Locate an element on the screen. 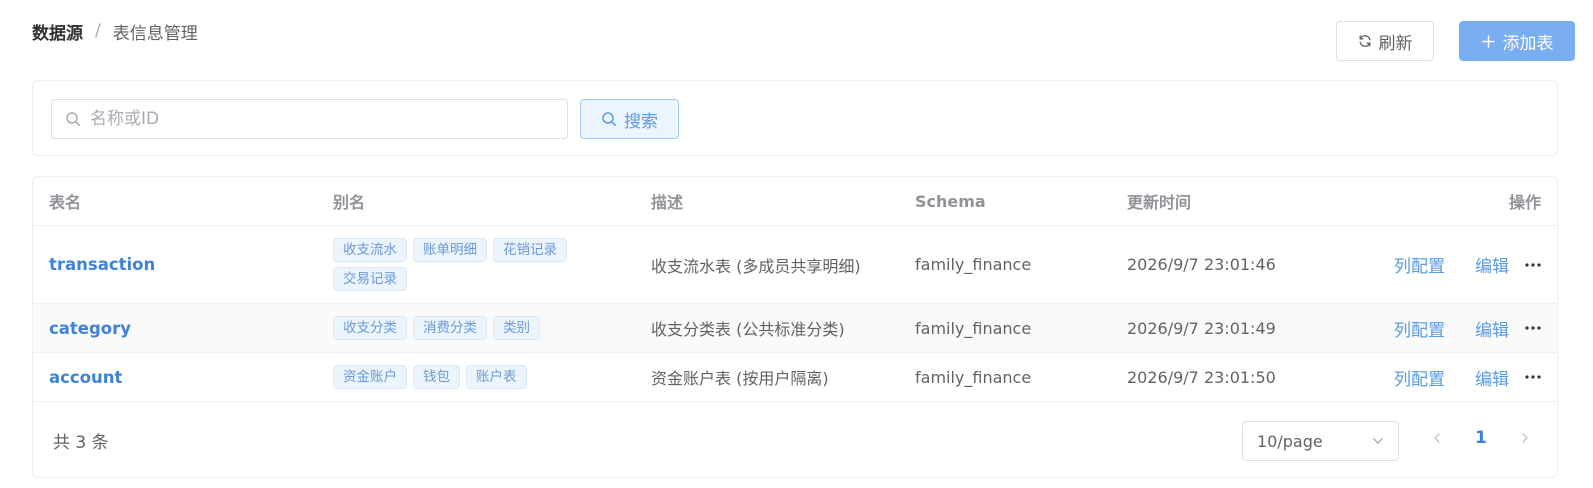 The image size is (1593, 488). alias-tags: 收支分类 消费分类 类别 is located at coordinates (473, 328).